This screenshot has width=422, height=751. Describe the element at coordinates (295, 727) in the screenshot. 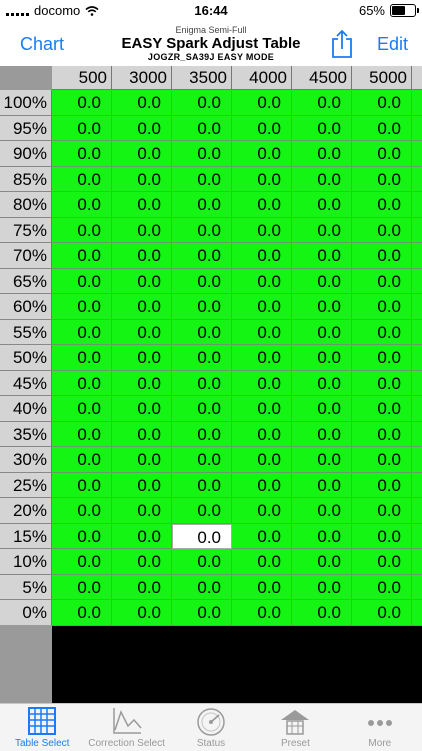

I see `tab-preset: Preset` at that location.